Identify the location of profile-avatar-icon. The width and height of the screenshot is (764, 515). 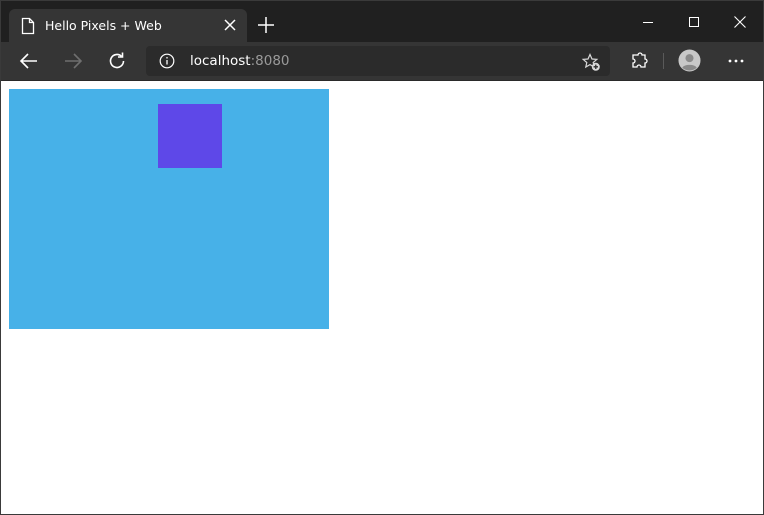
(689, 60).